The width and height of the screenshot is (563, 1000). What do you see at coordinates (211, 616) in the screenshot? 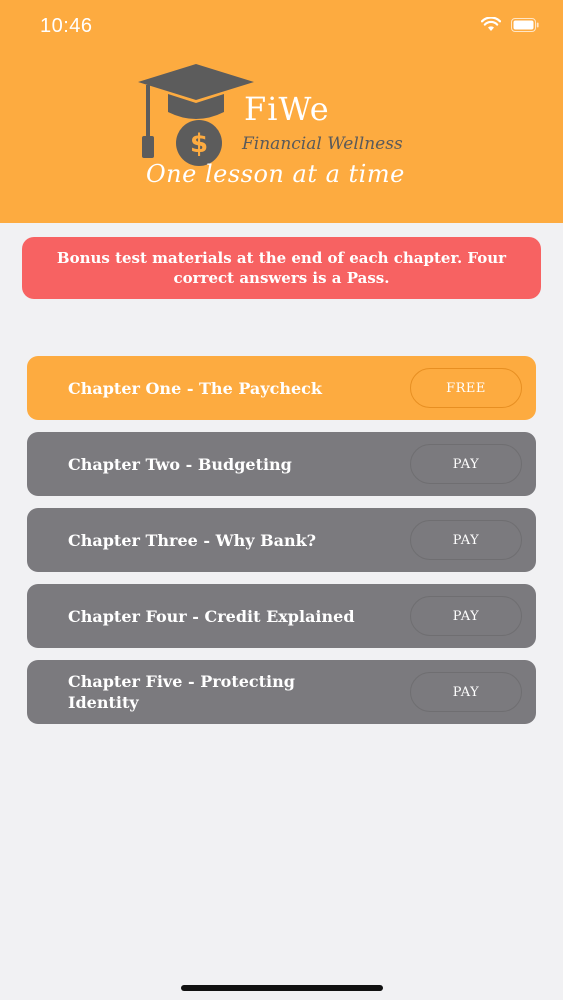
I see `chapter-title: Chapter Four - Credit Explained` at bounding box center [211, 616].